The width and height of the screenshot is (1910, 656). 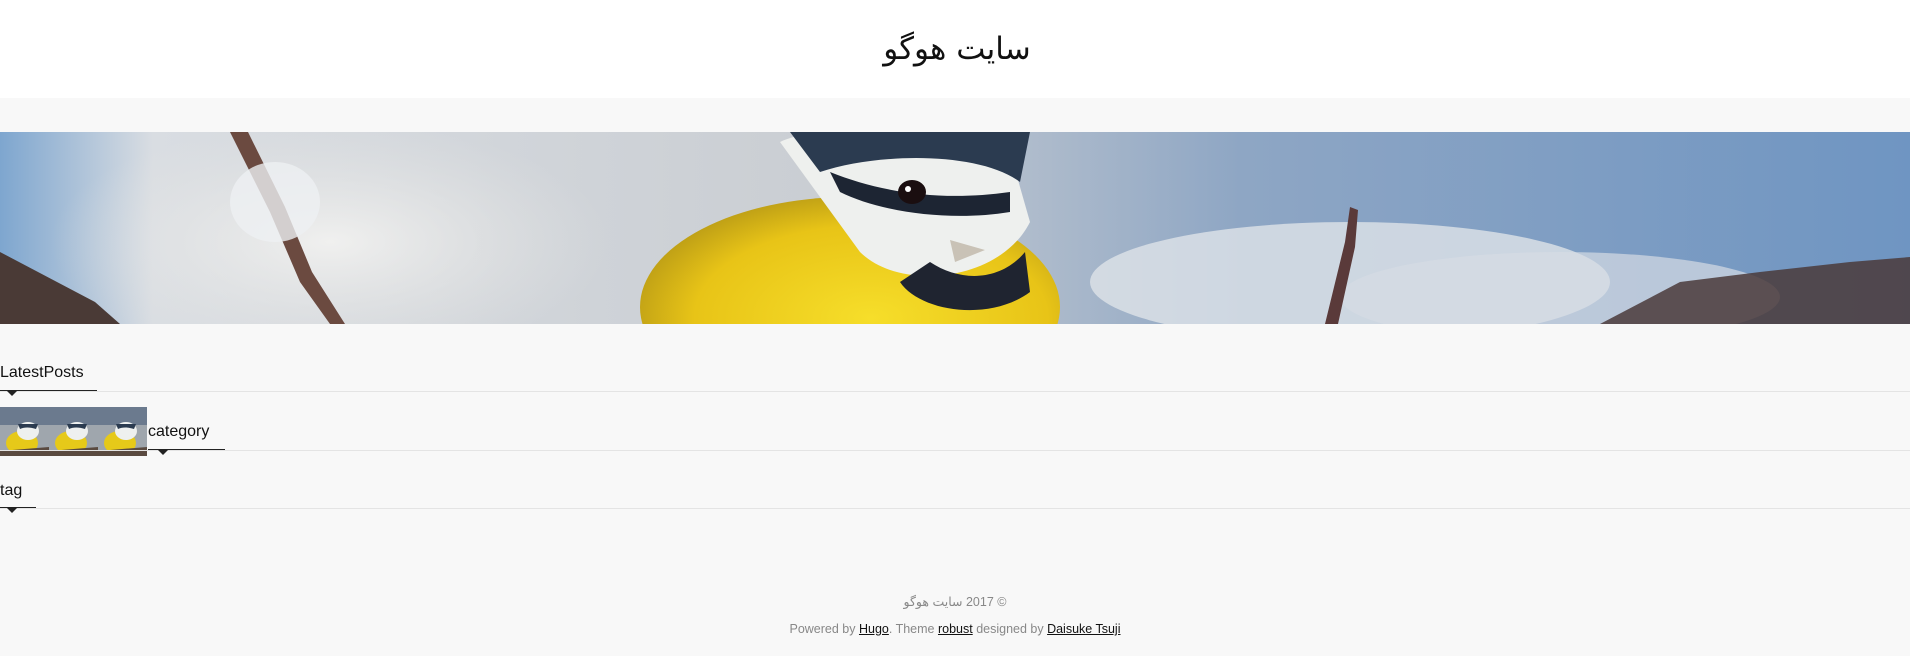 I want to click on author-link: Daisuke Tsuji, so click(x=1083, y=629).